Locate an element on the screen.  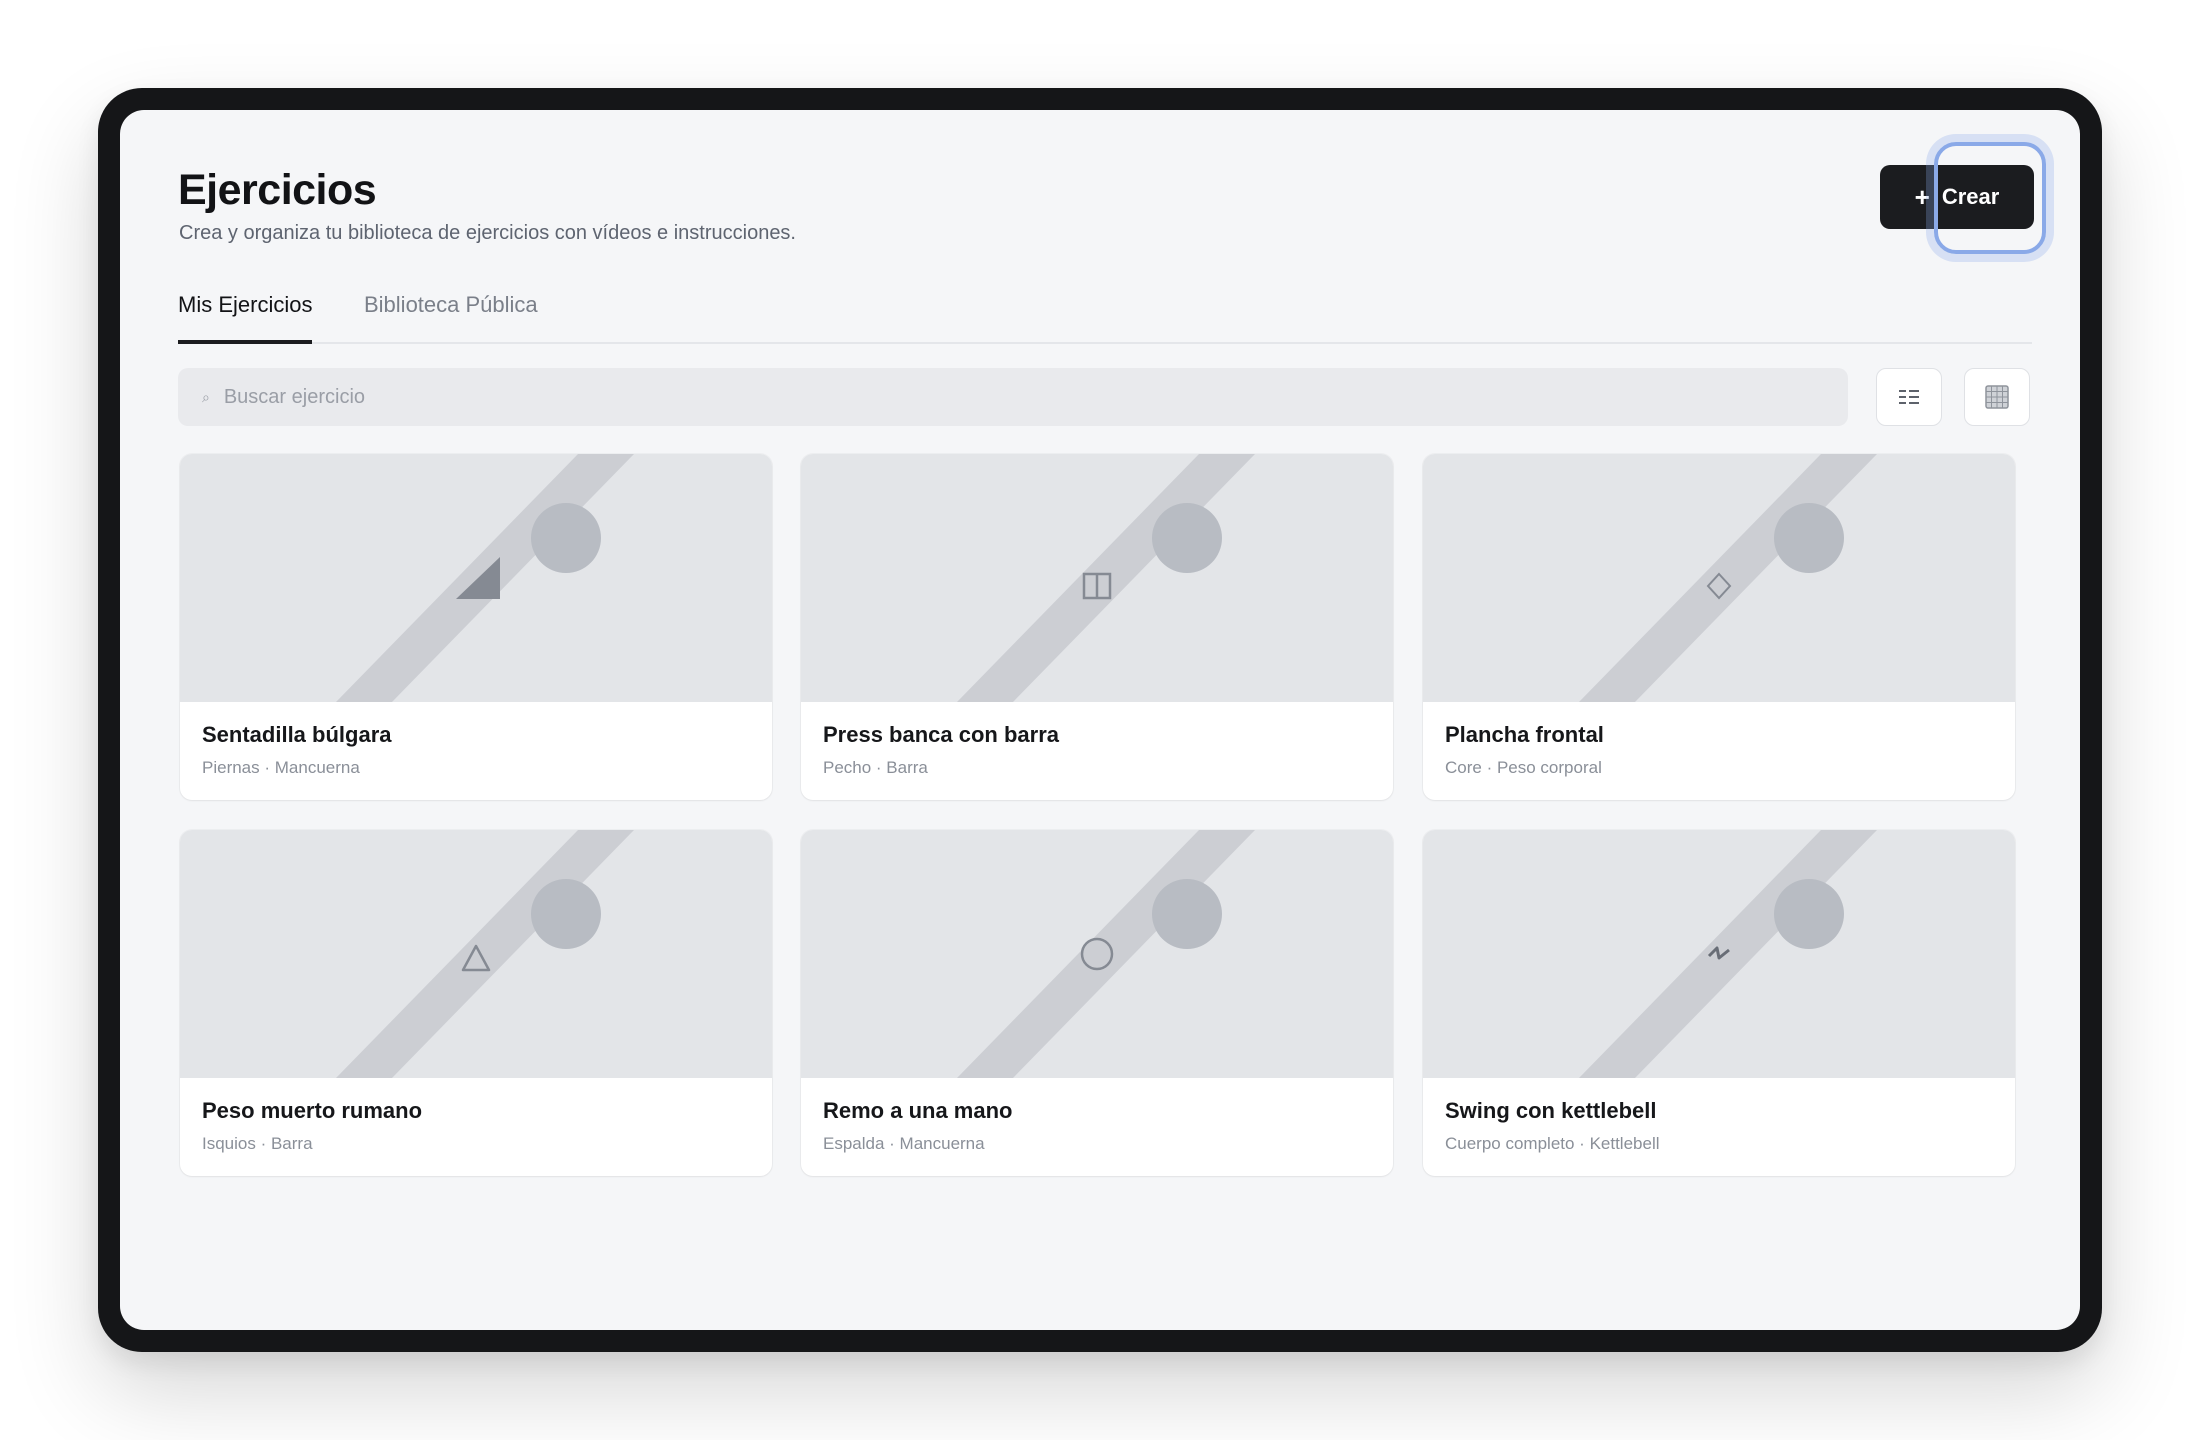
exercise-card: Press banca con barra Pecho · Barra is located at coordinates (1097, 627).